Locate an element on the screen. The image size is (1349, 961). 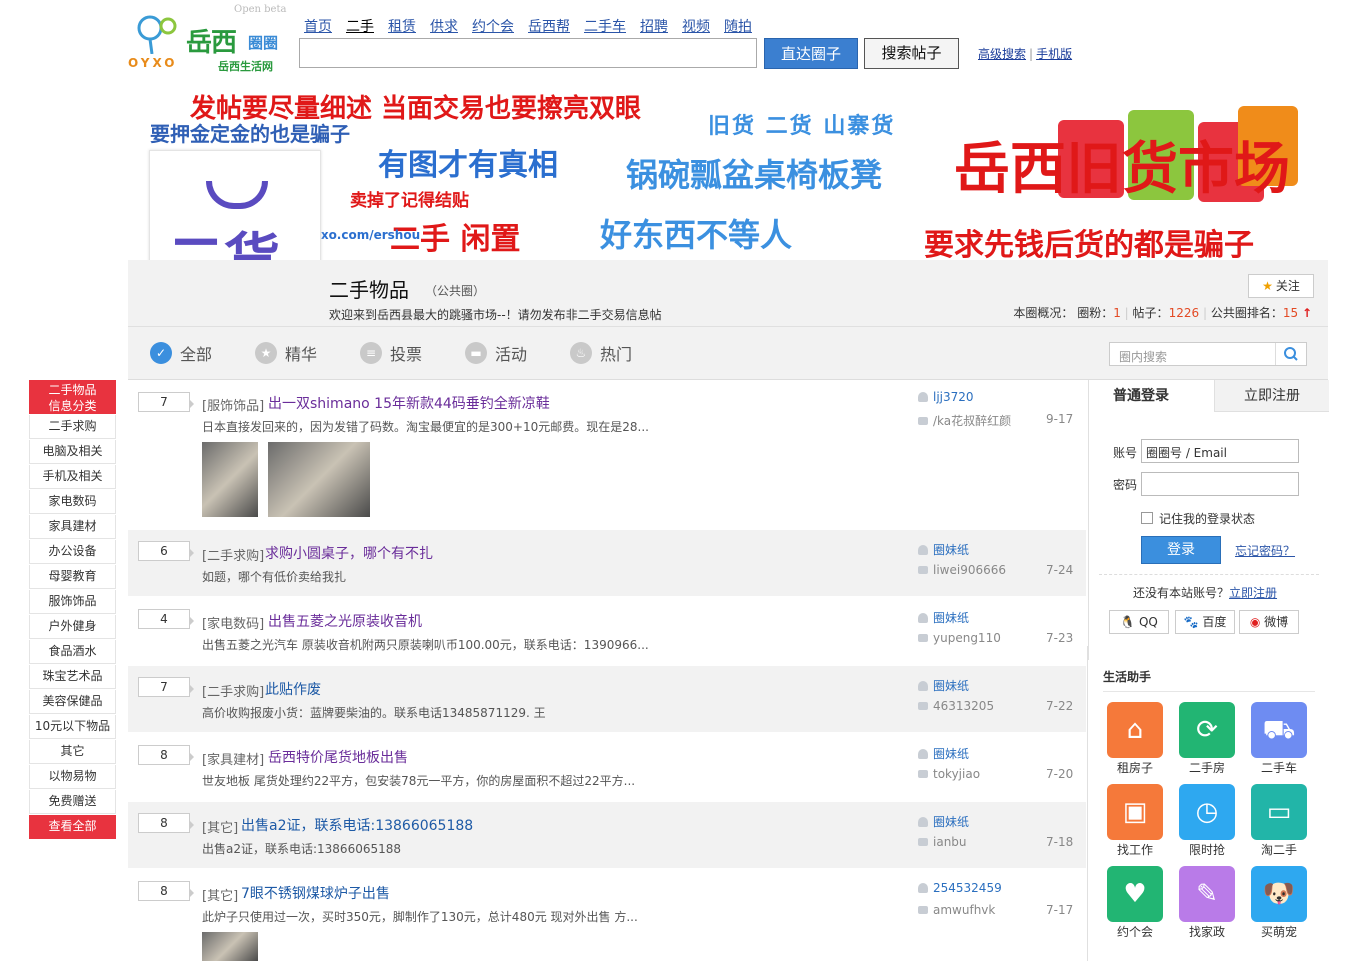
nav-home: 首页 is located at coordinates (318, 26).